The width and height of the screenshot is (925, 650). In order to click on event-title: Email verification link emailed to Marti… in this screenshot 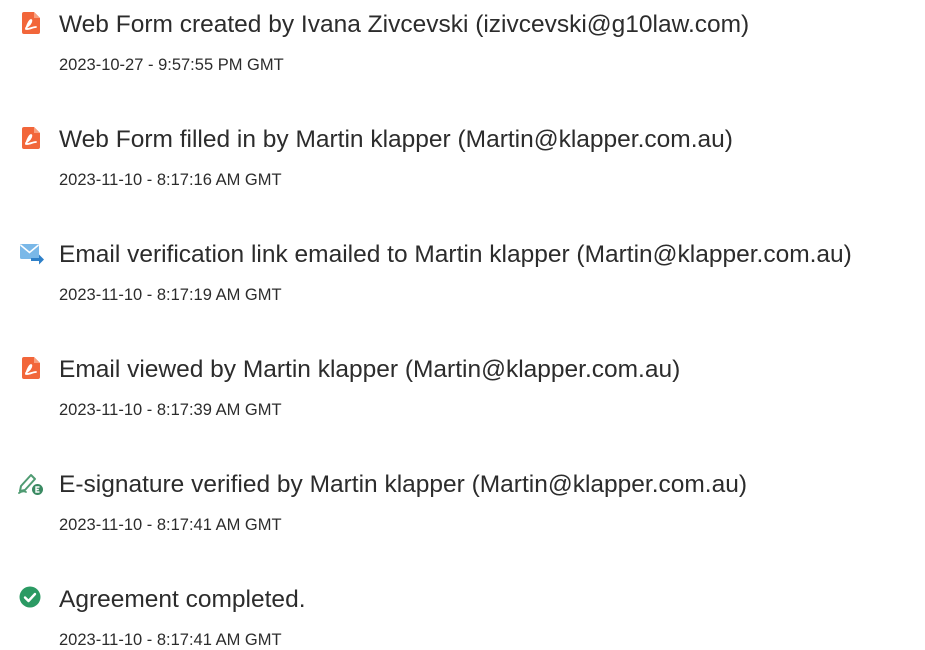, I will do `click(455, 254)`.